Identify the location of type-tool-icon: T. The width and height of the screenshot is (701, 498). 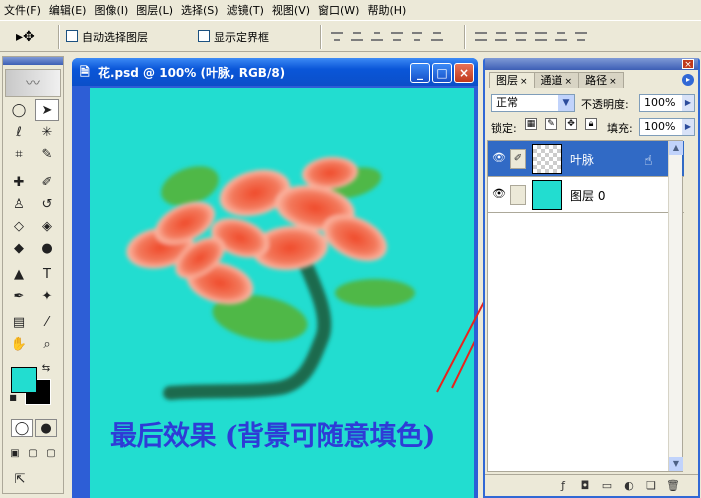
(47, 274).